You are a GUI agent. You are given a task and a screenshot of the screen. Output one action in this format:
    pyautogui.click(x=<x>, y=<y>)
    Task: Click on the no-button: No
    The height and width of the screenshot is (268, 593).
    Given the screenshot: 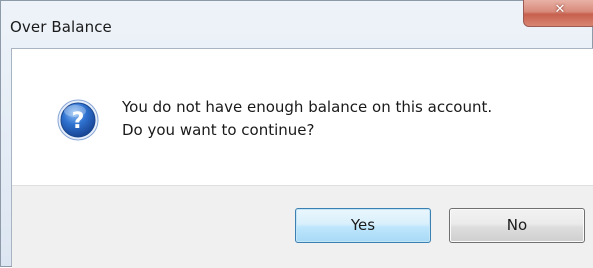 What is the action you would take?
    pyautogui.click(x=517, y=225)
    